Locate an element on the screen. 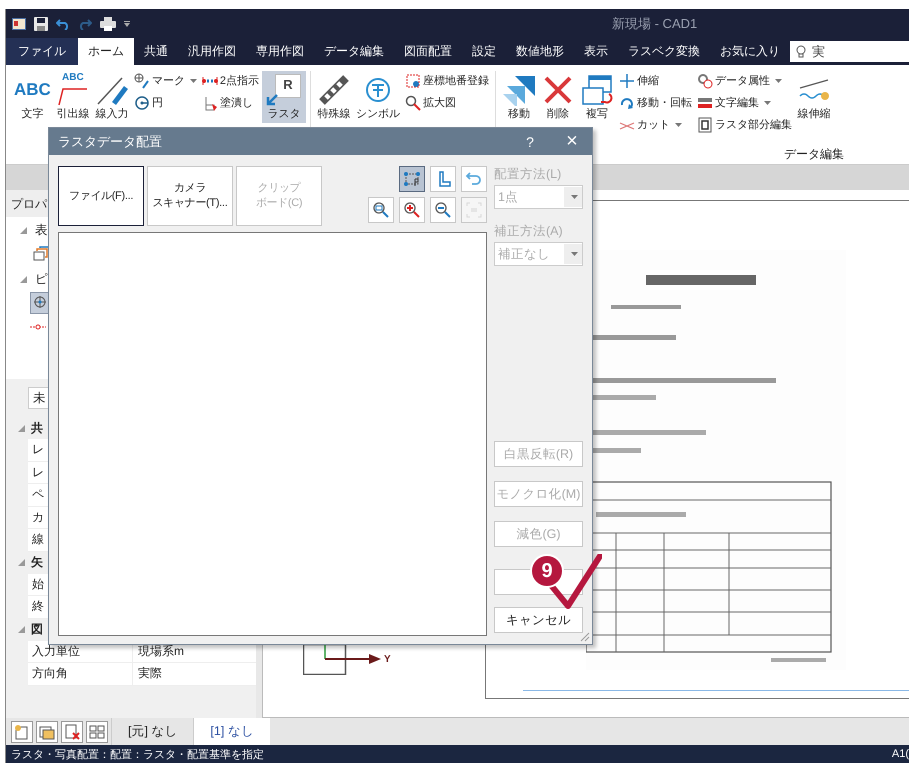 This screenshot has height=763, width=909. ribbon-tab: 汎用作図 is located at coordinates (212, 51).